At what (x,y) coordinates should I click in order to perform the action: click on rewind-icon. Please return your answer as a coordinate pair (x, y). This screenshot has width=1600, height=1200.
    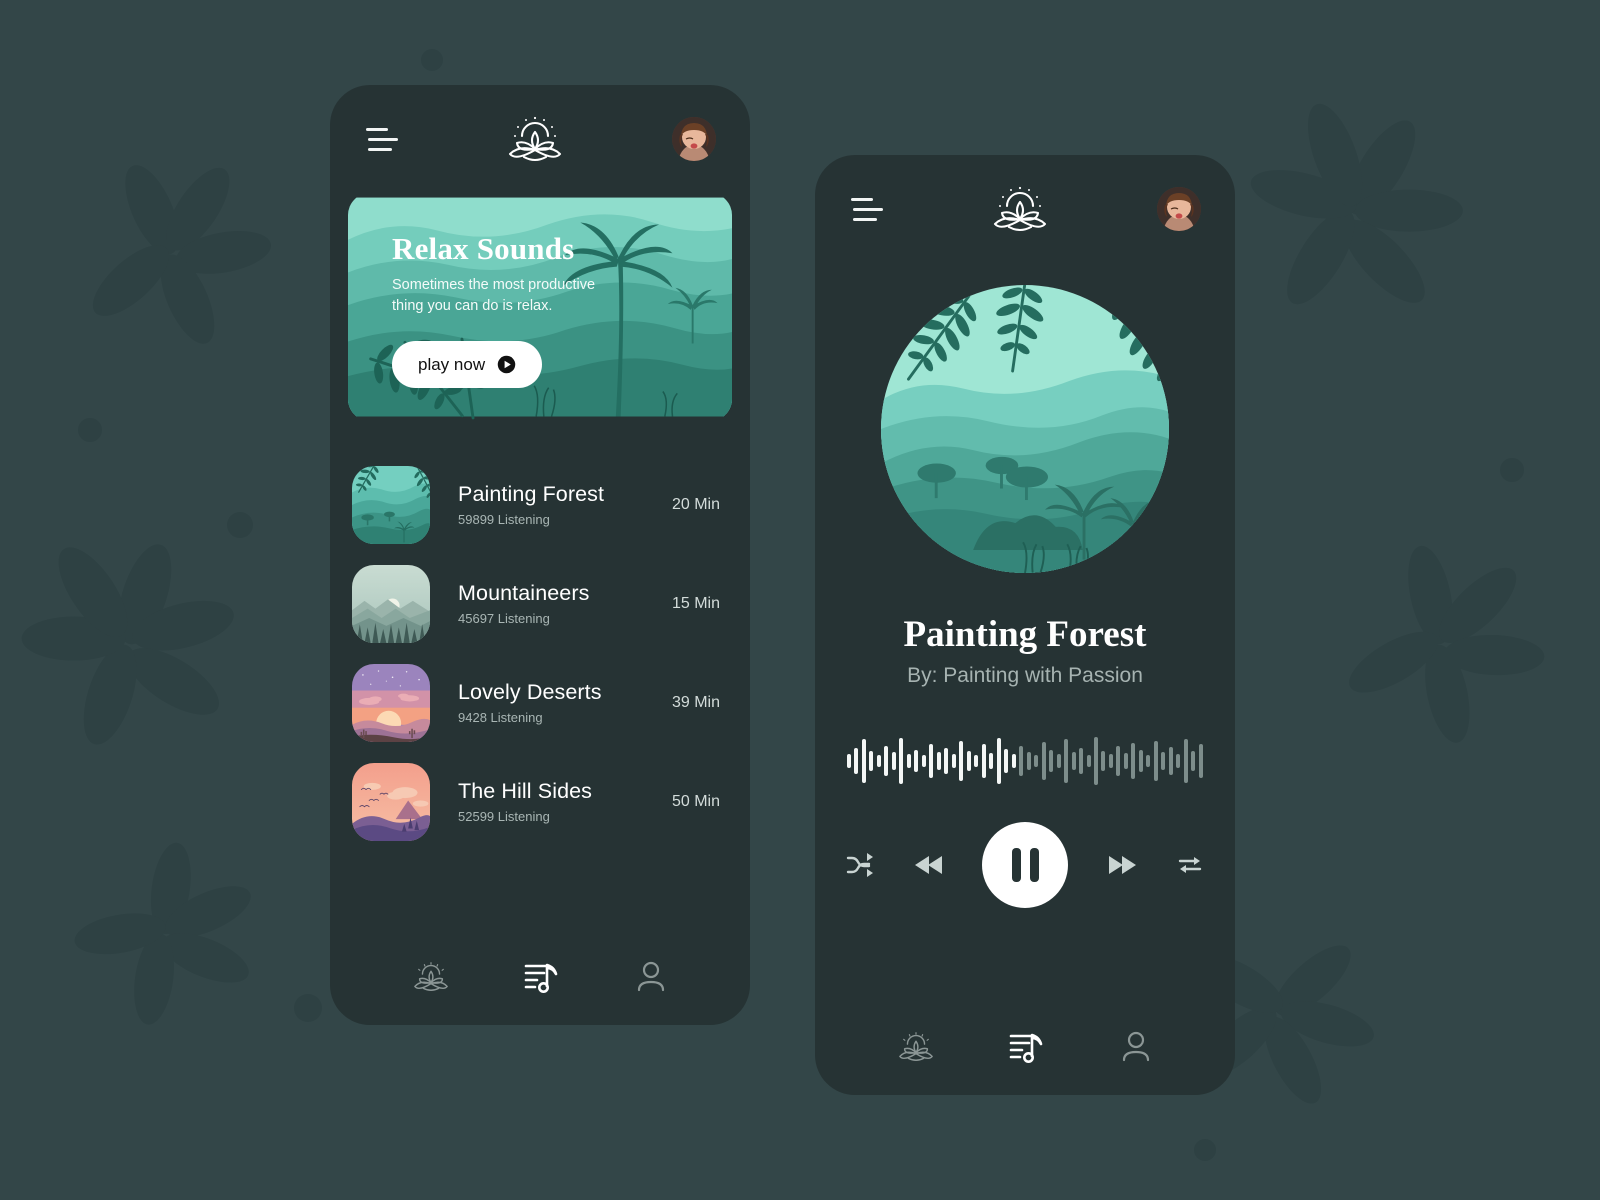
    Looking at the image, I should click on (928, 865).